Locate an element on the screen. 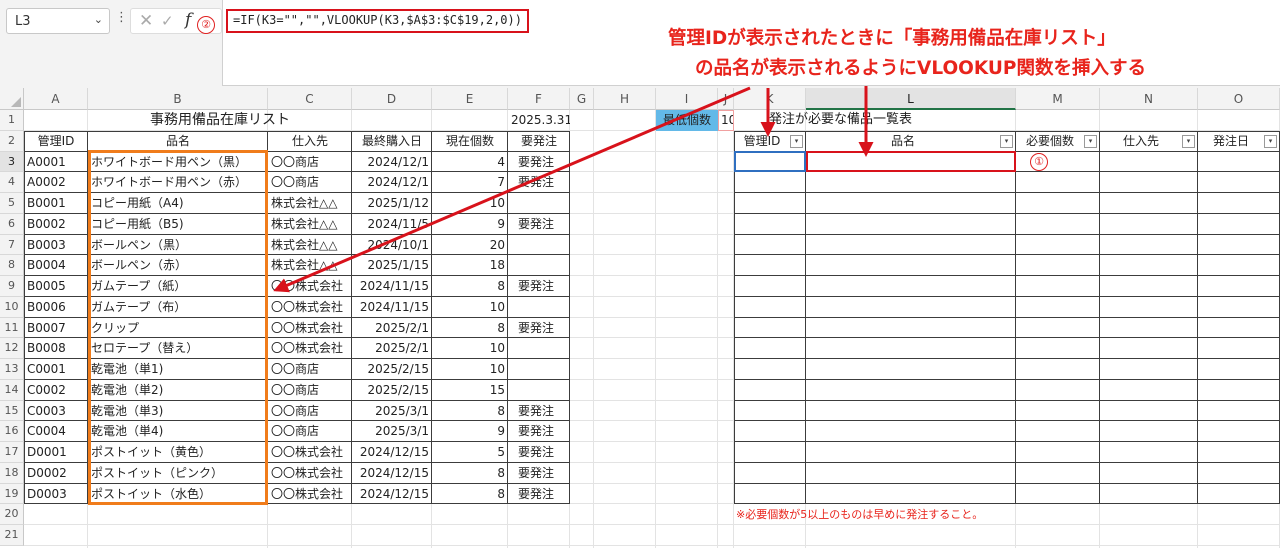 This screenshot has width=1280, height=548. row-header-12: 12 is located at coordinates (12, 348).